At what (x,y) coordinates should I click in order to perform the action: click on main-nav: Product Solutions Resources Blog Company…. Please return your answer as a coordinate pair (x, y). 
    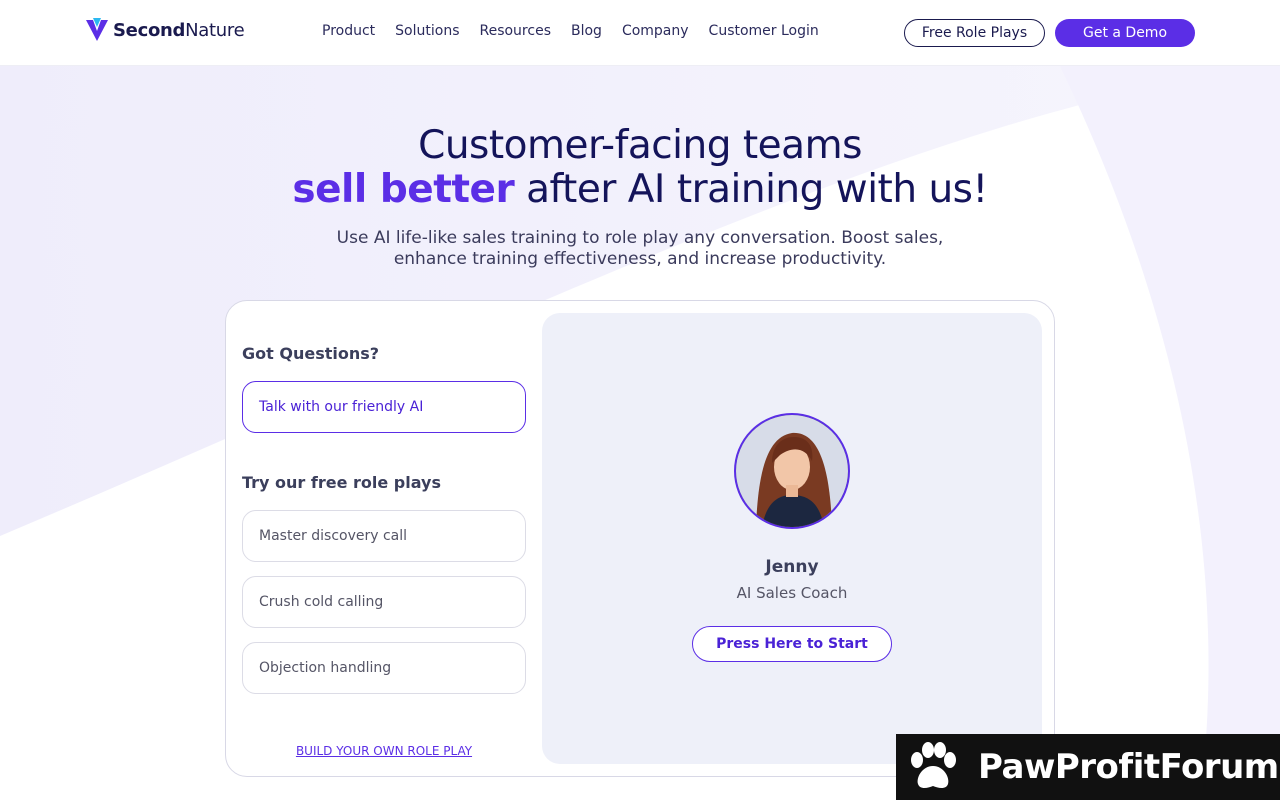
    Looking at the image, I should click on (580, 31).